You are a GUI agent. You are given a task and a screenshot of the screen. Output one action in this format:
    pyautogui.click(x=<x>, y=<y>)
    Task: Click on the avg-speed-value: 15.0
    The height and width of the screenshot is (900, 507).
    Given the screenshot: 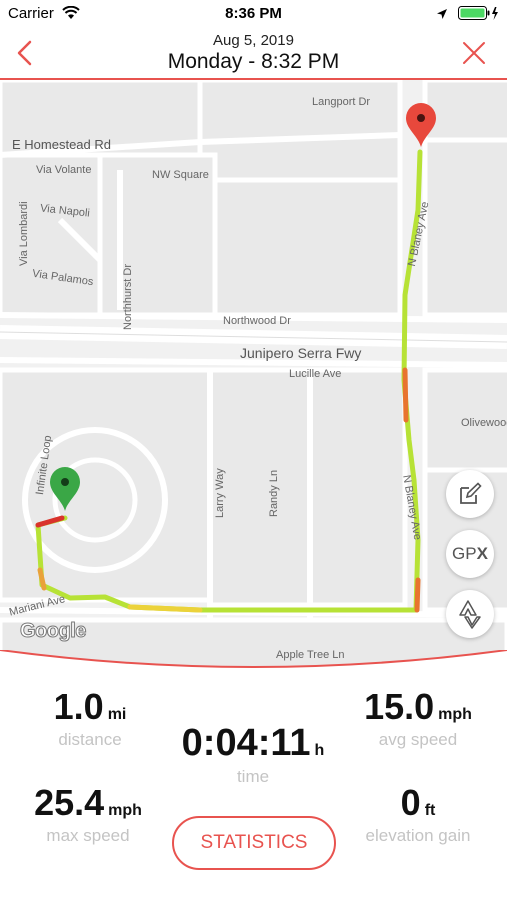 What is the action you would take?
    pyautogui.click(x=399, y=706)
    